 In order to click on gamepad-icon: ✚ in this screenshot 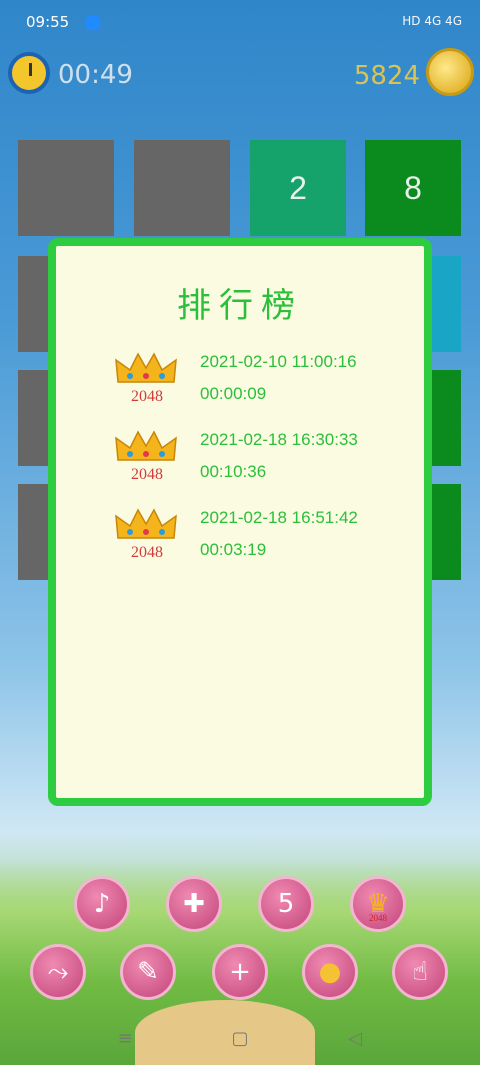, I will do `click(194, 904)`.